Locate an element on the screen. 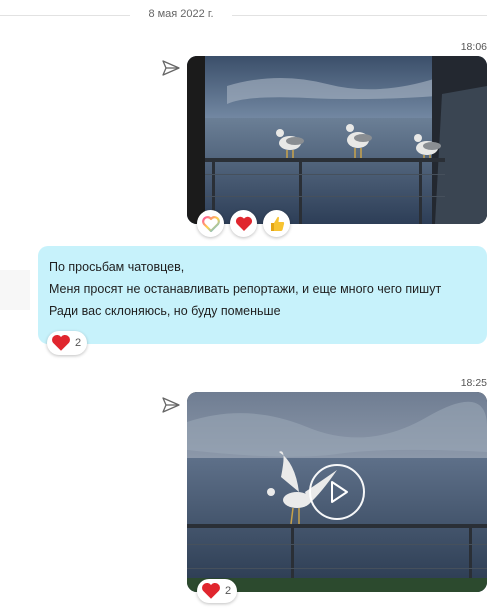 The image size is (497, 615). separator-line-left is located at coordinates (65, 15).